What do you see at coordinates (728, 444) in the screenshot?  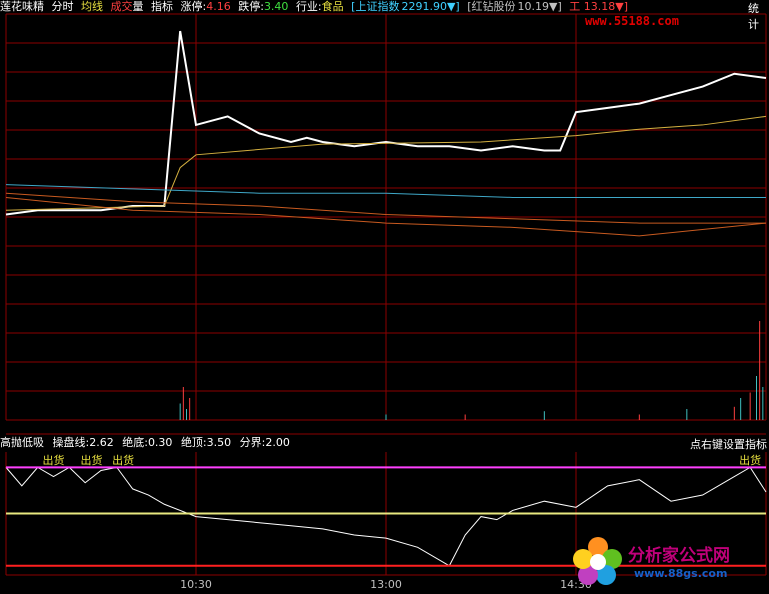 I see `right-click-tip: 点右键设置指标` at bounding box center [728, 444].